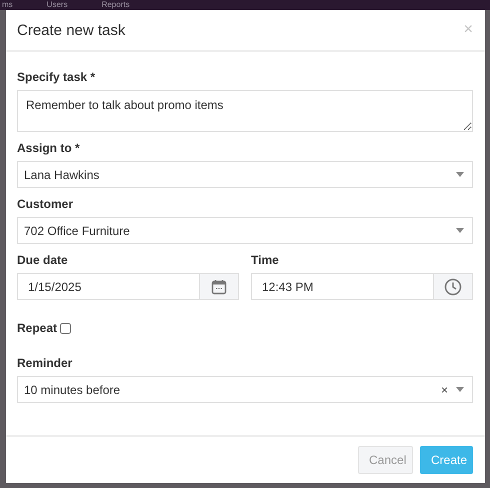 The width and height of the screenshot is (490, 488). I want to click on date-input: 1/15/2025, so click(108, 286).